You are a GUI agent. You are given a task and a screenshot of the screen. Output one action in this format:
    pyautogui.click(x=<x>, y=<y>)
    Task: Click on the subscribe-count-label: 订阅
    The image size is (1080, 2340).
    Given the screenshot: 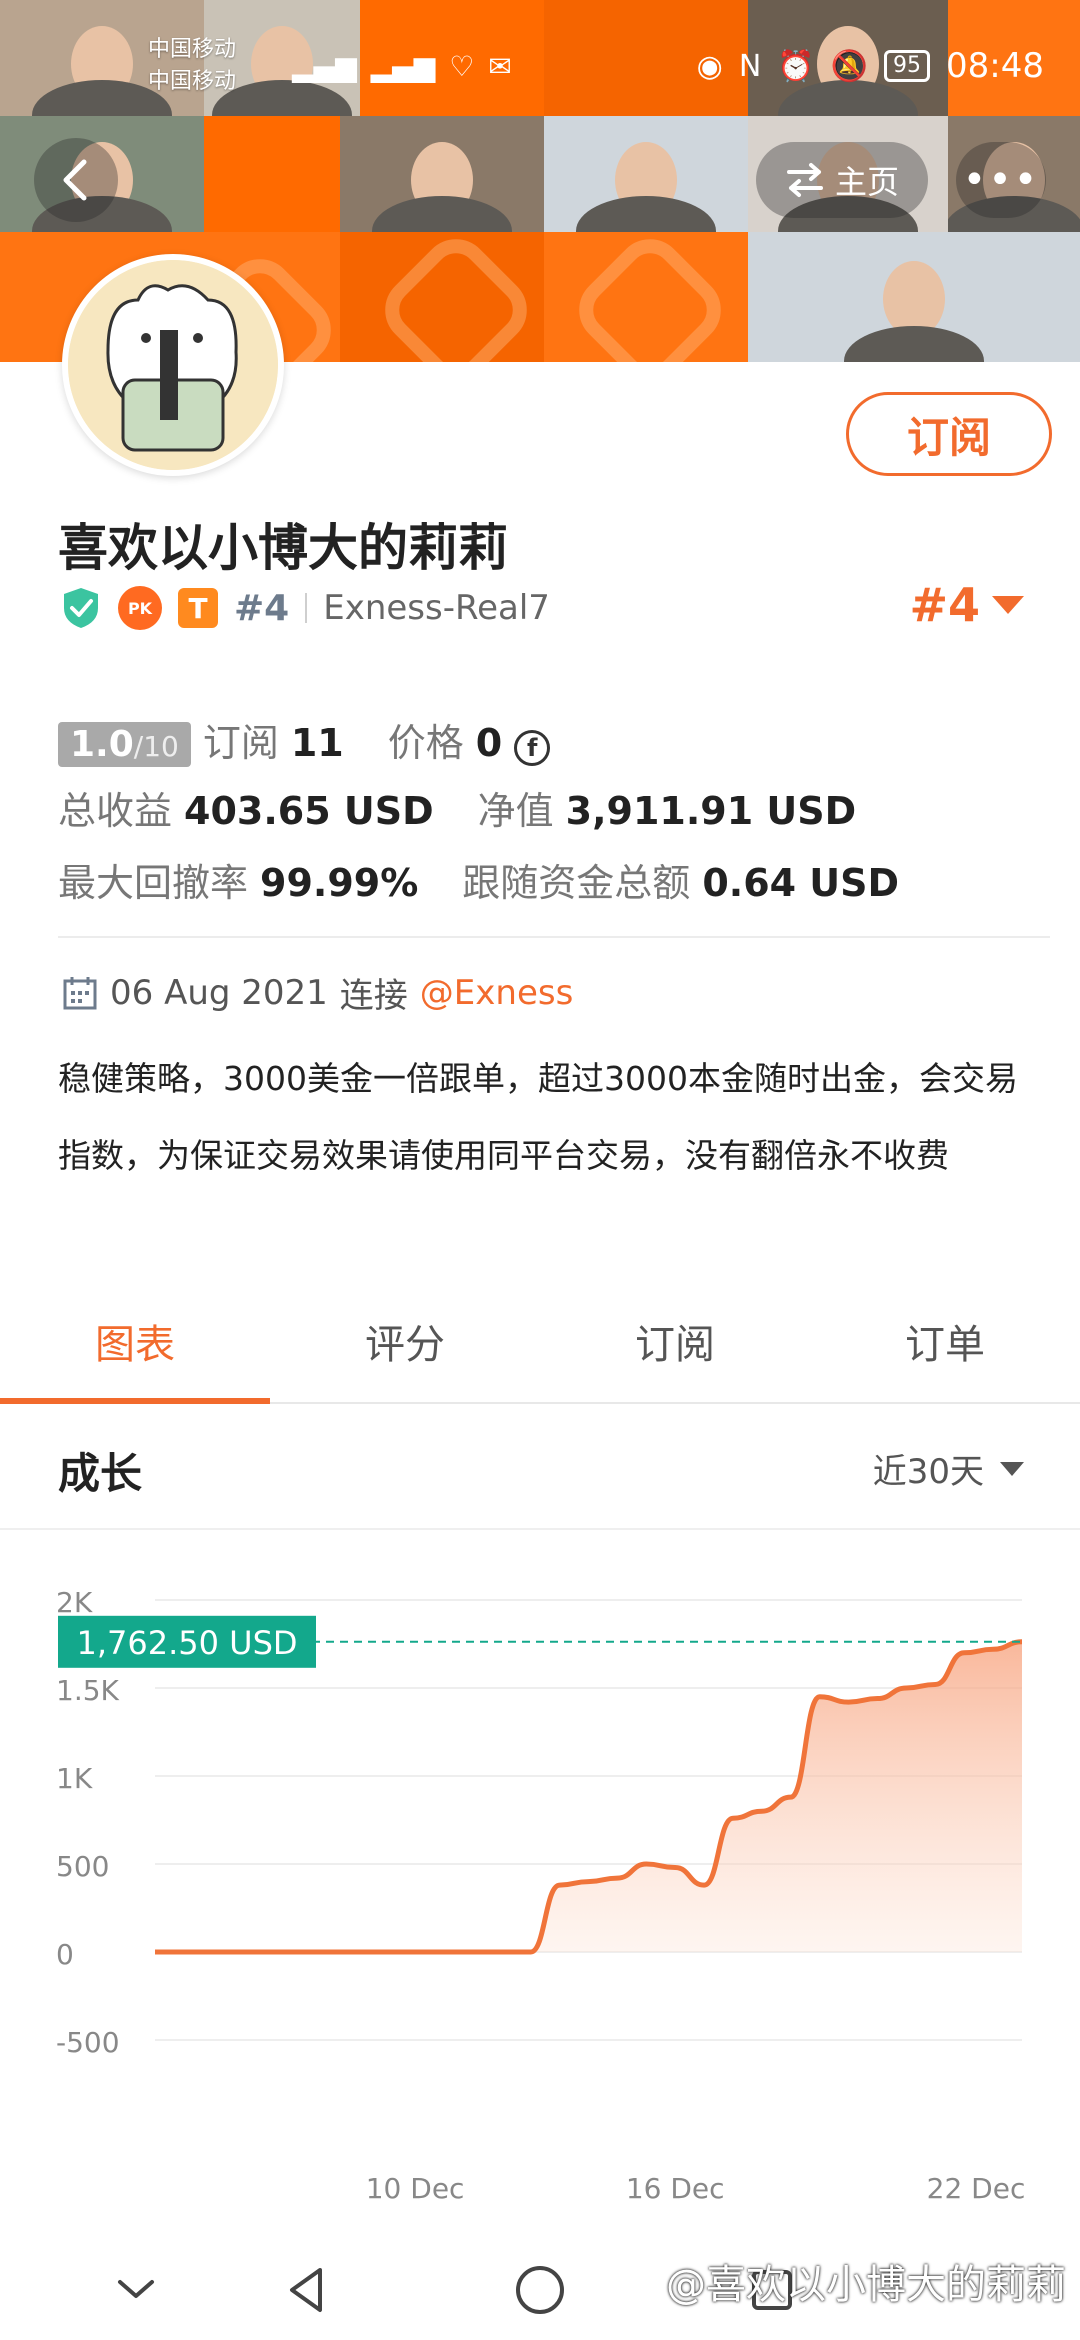 What is the action you would take?
    pyautogui.click(x=240, y=743)
    